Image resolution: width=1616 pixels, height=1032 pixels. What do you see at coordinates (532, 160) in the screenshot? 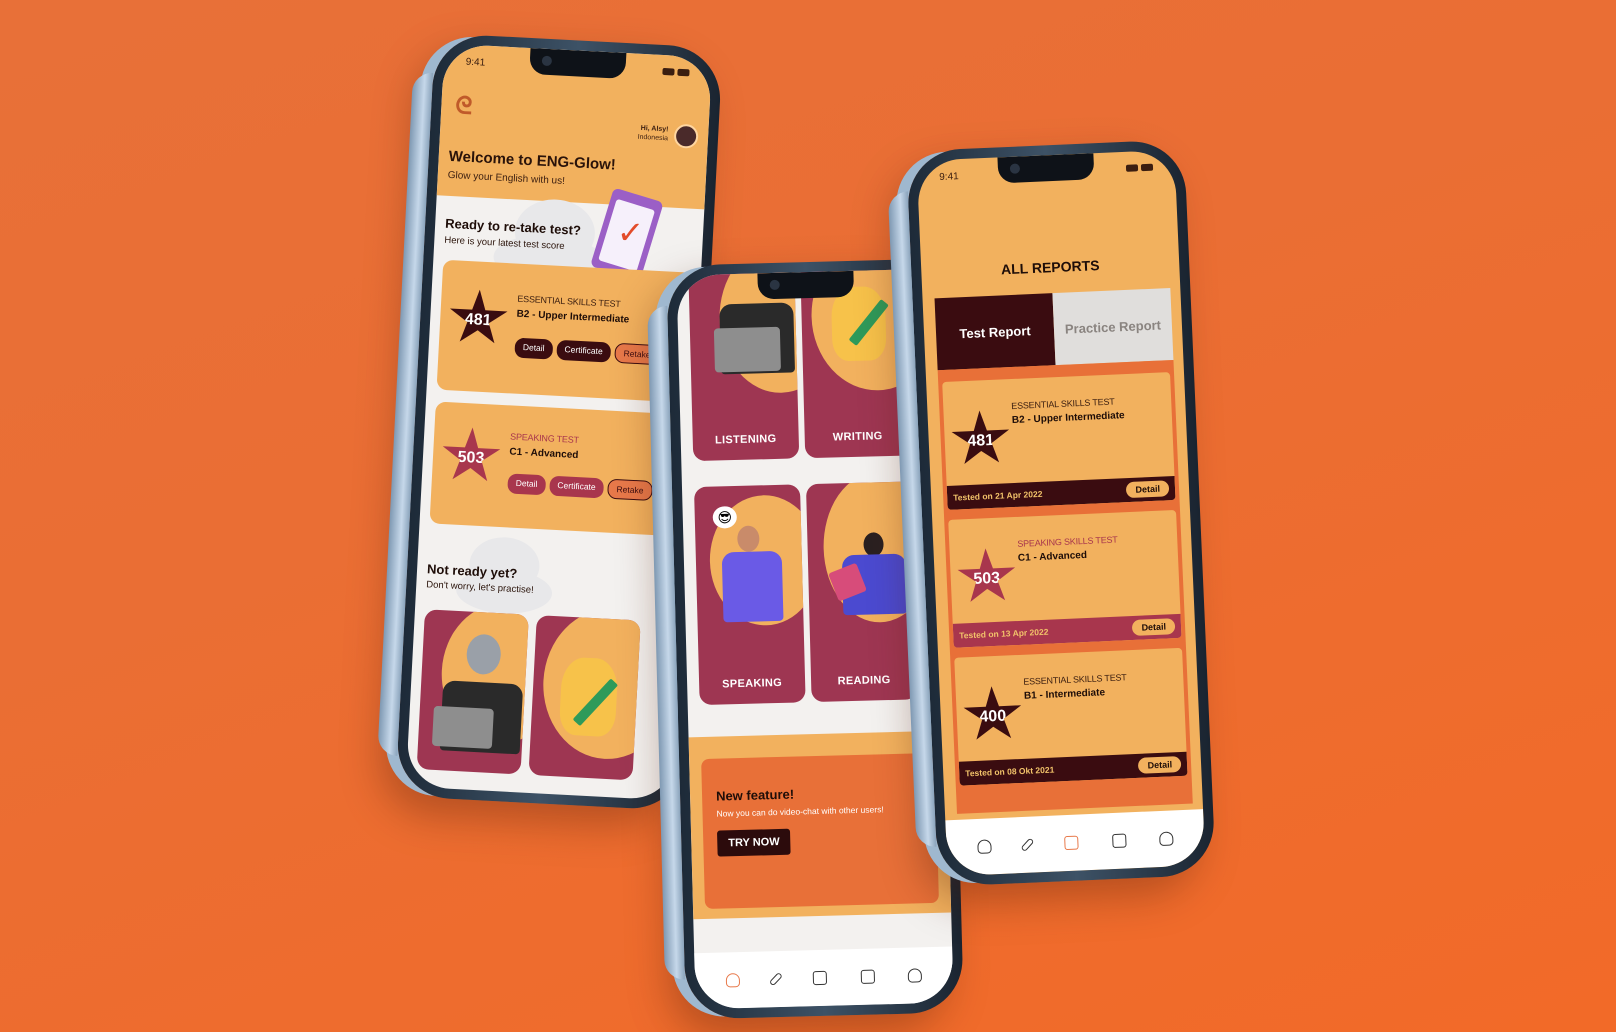
I see `welcome-title: Welcome to ENG-Glow!` at bounding box center [532, 160].